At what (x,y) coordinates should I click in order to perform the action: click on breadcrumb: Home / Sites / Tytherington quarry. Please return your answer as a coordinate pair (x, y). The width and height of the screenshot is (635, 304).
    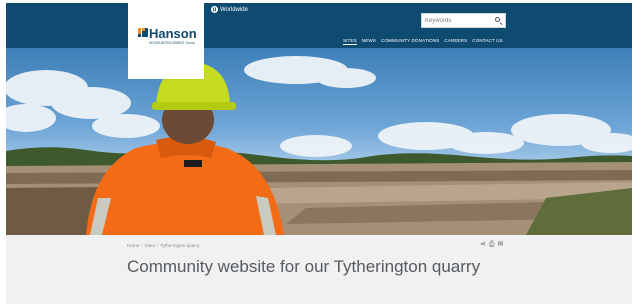
    Looking at the image, I should click on (163, 245).